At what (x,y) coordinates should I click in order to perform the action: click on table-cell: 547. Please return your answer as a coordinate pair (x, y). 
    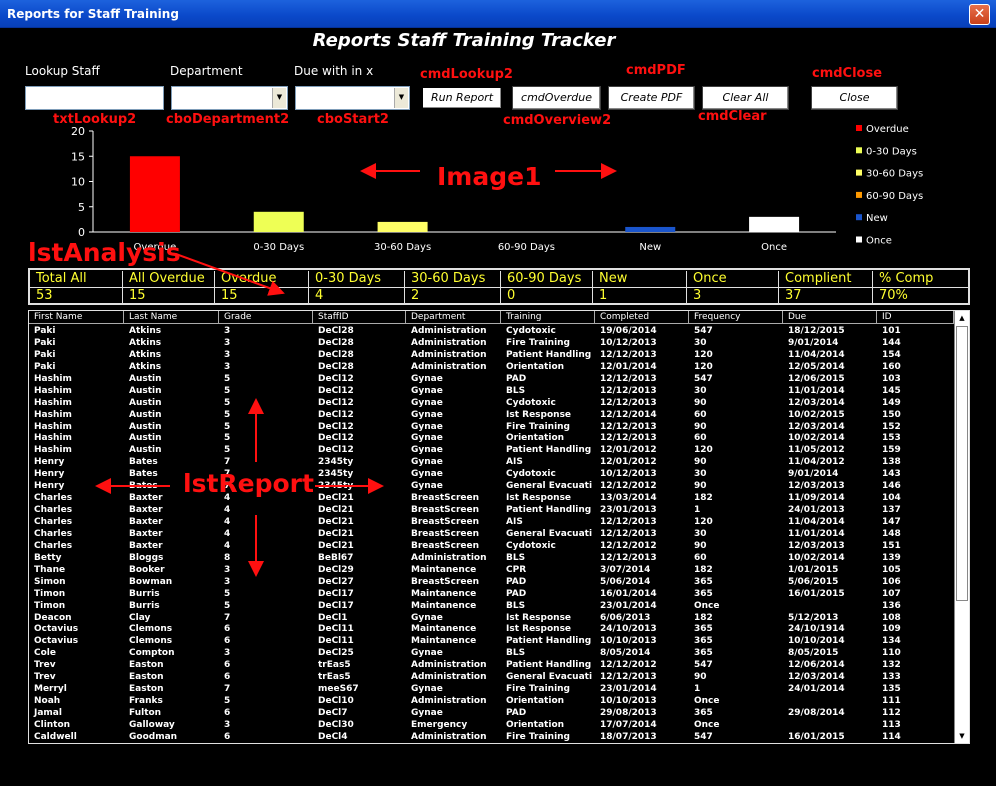
    Looking at the image, I should click on (703, 378).